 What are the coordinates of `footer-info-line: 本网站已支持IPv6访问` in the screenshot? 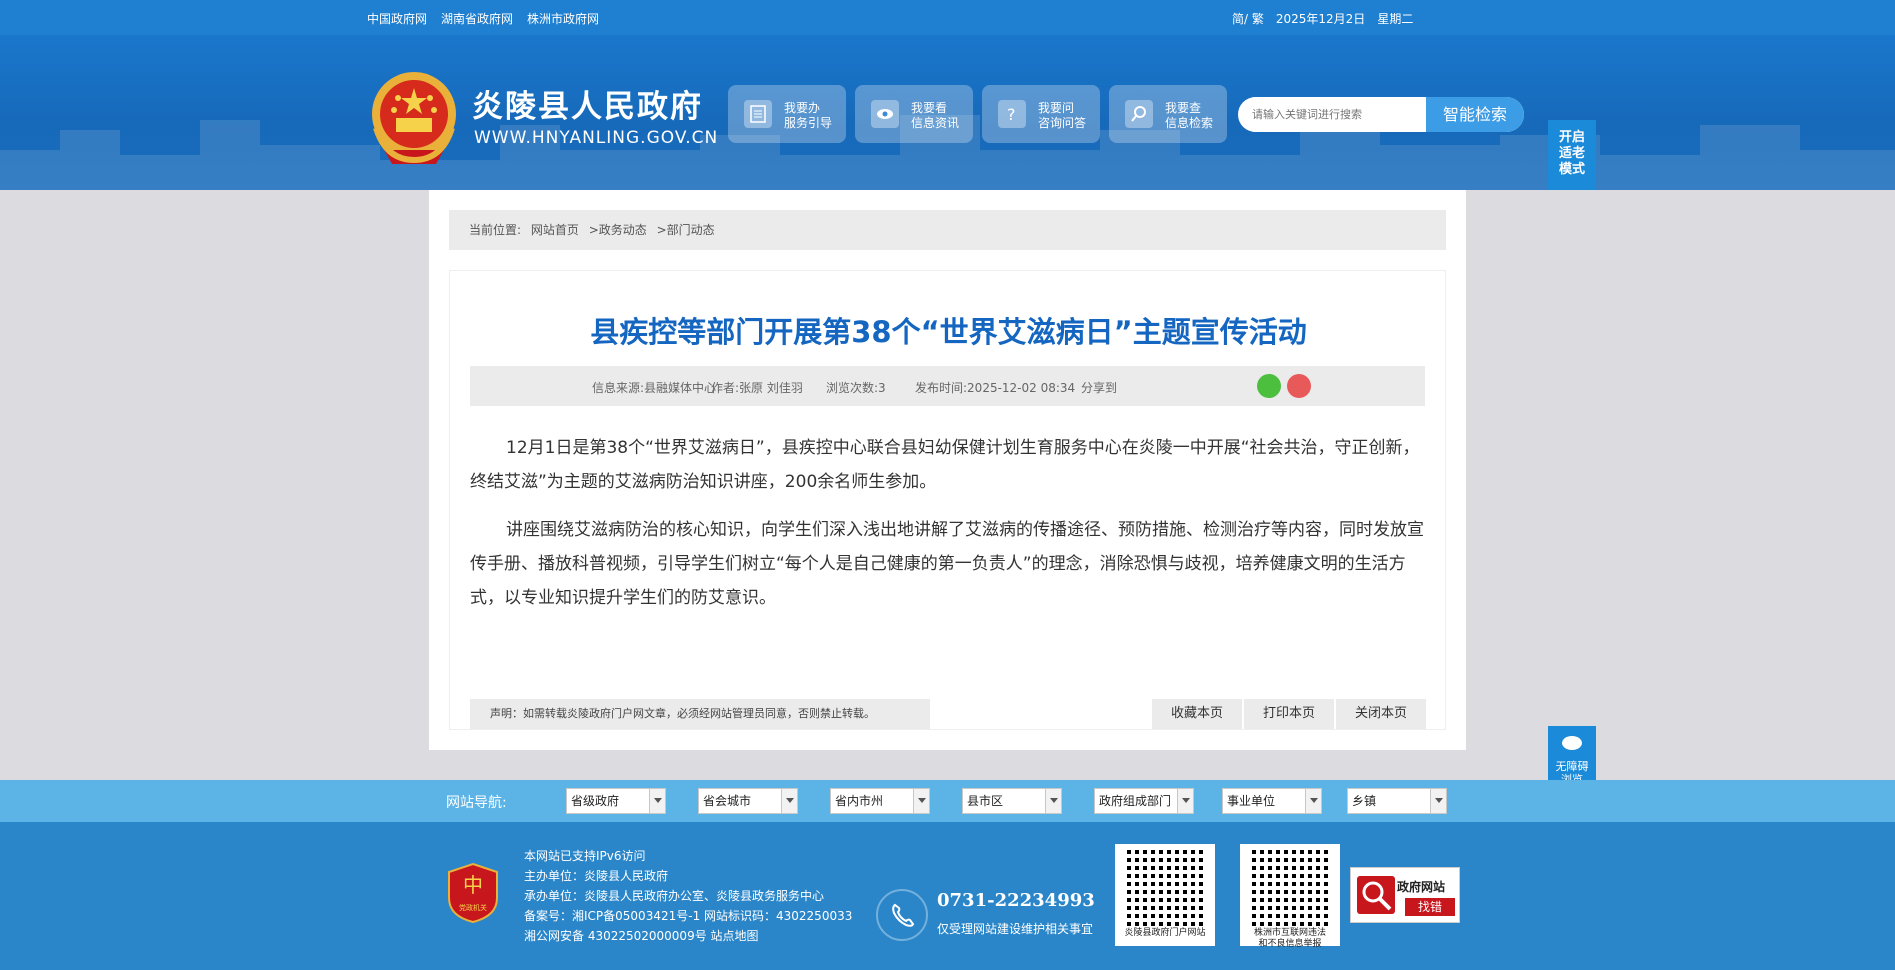 It's located at (585, 856).